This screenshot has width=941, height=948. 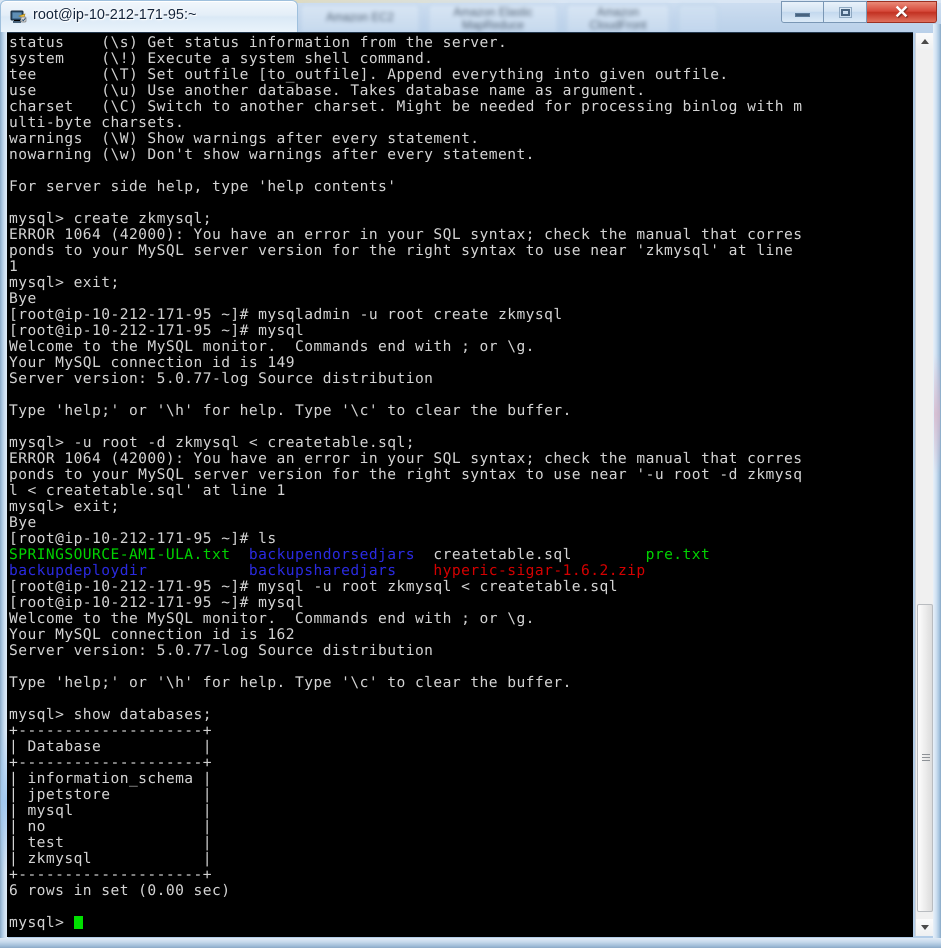 I want to click on terminal-line-text: | test |, so click(x=110, y=842).